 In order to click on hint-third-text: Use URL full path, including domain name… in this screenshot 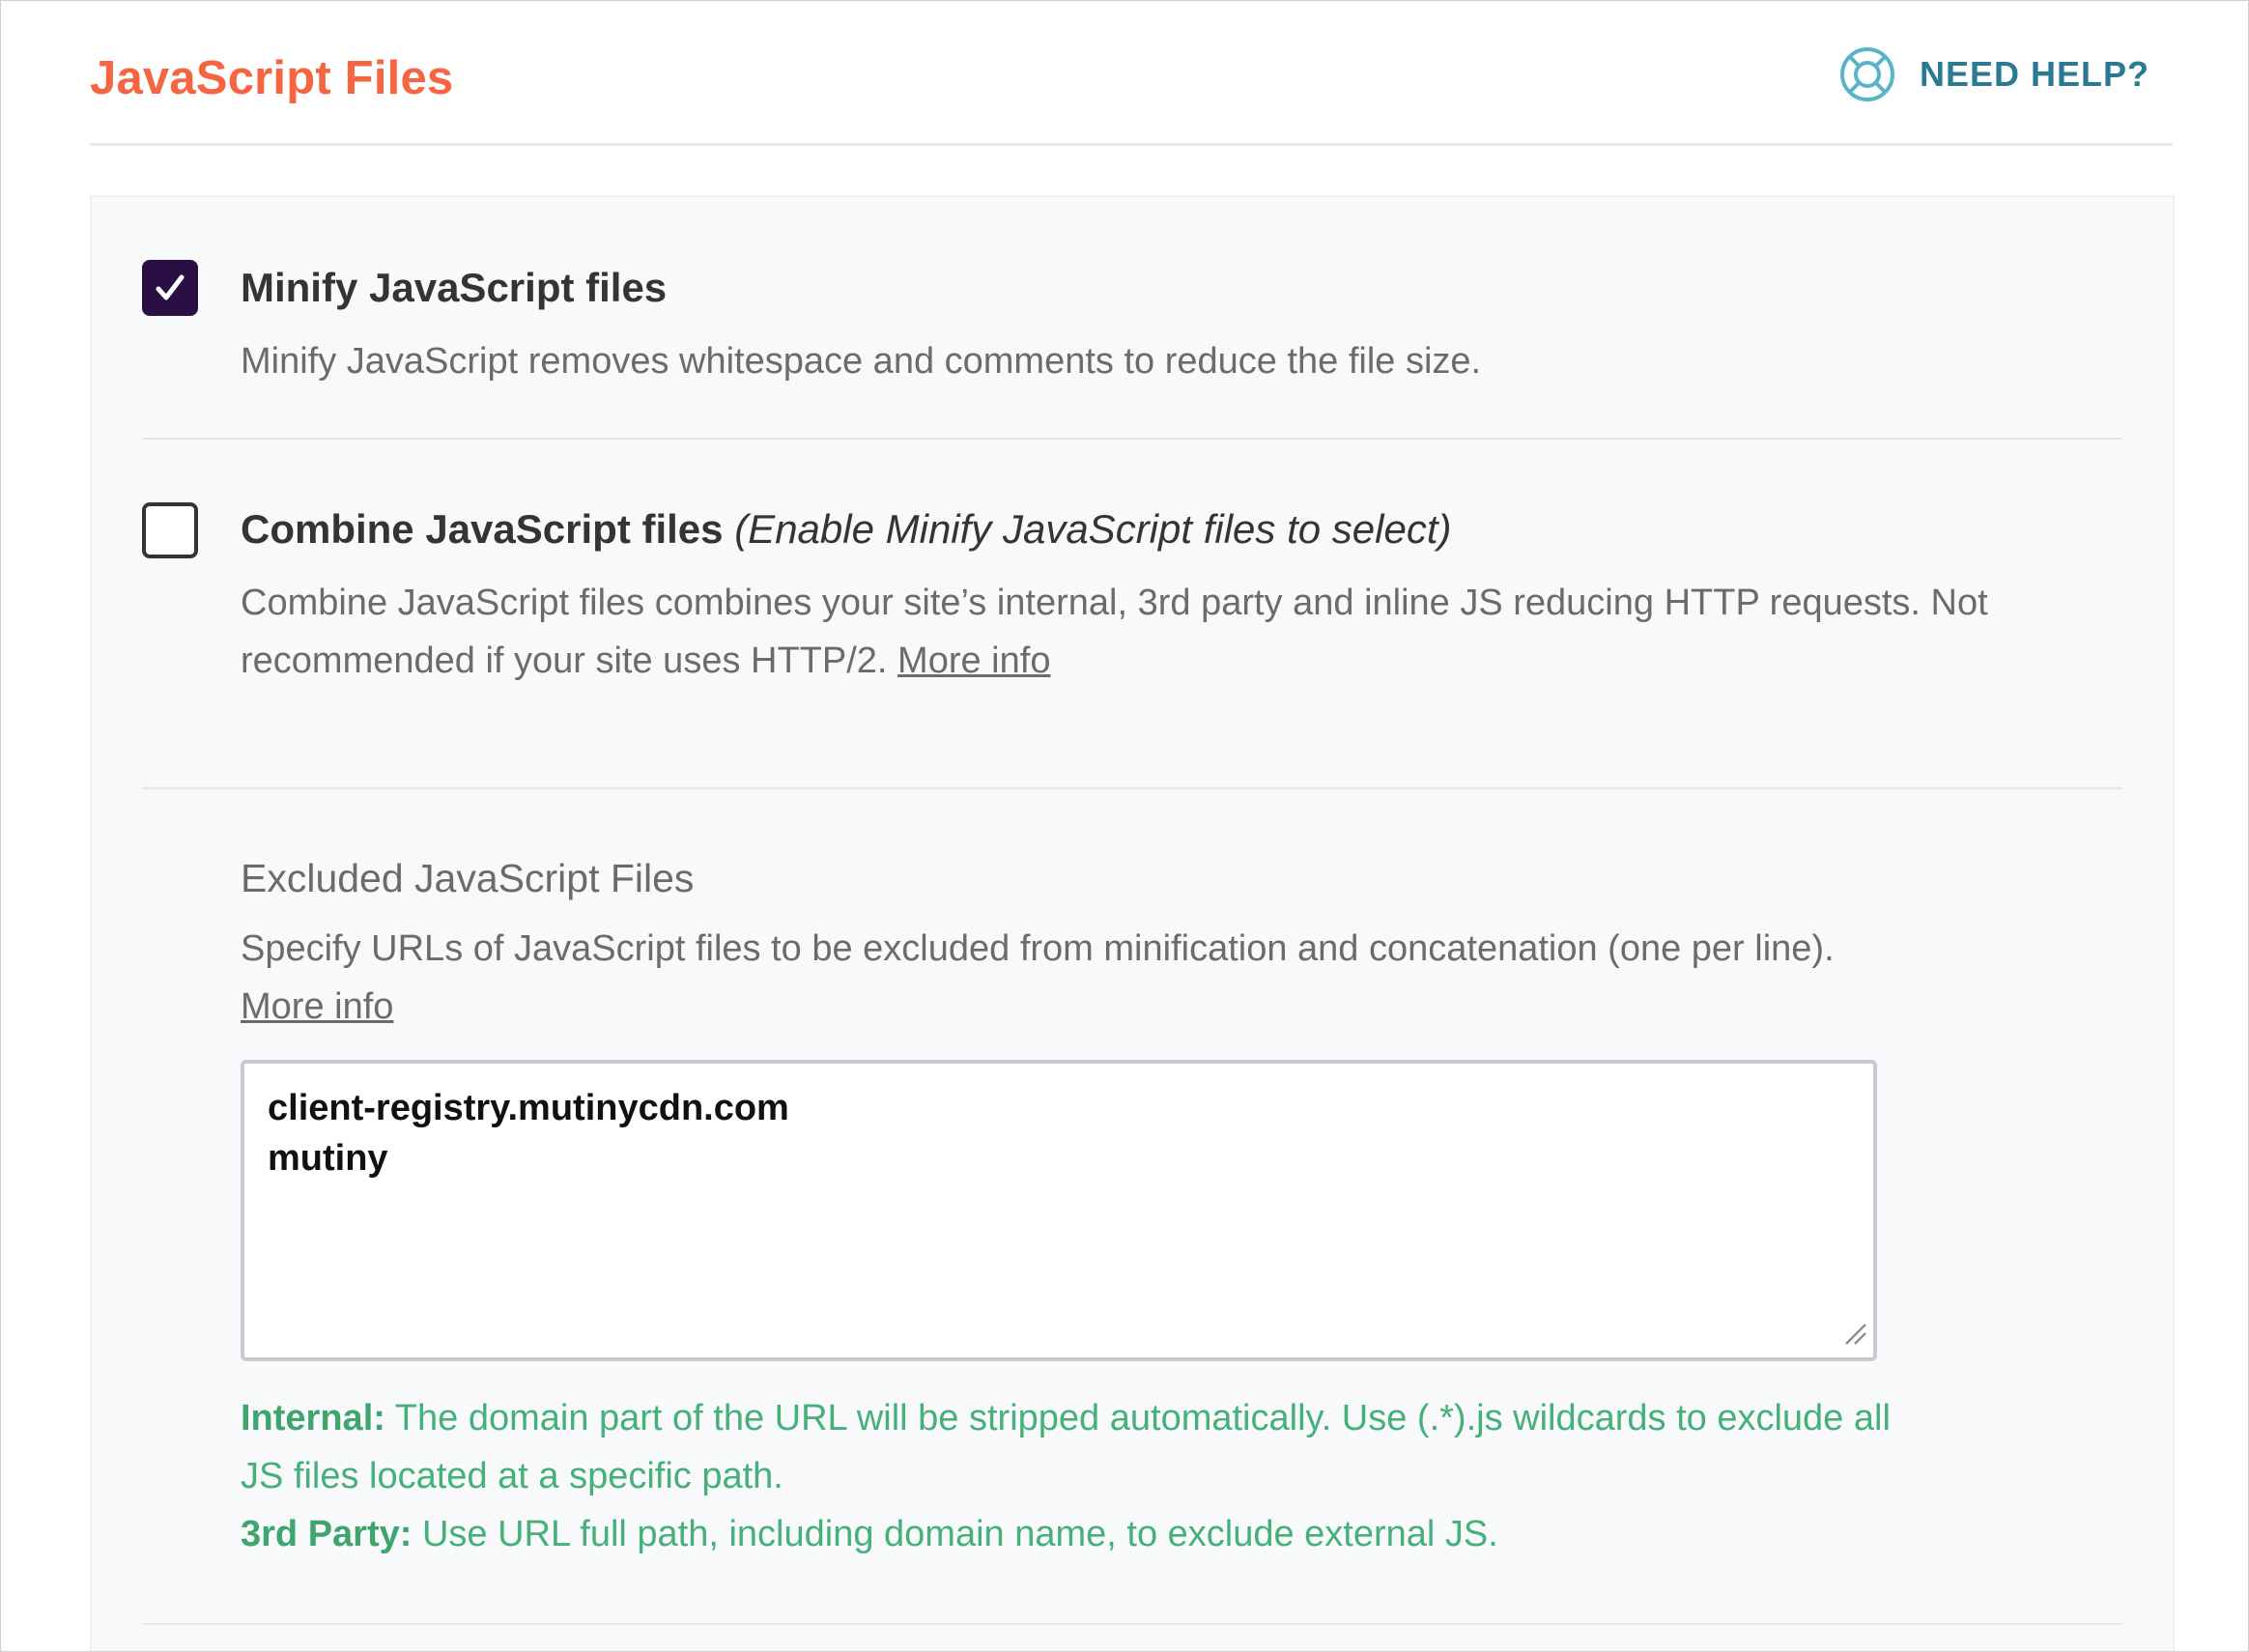, I will do `click(959, 1534)`.